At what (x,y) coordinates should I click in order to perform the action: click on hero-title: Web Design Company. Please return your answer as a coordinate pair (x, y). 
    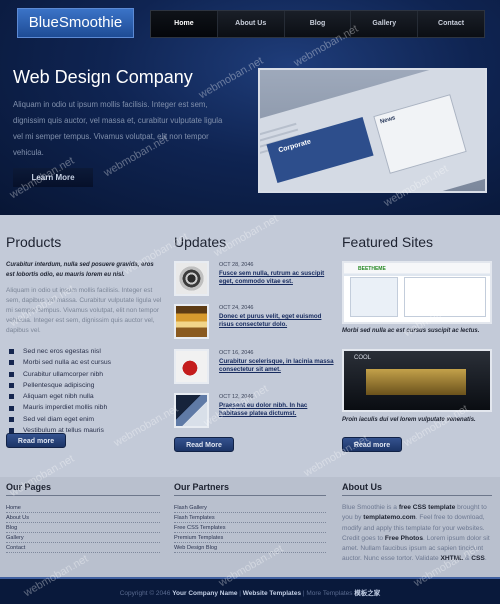
    Looking at the image, I should click on (103, 77).